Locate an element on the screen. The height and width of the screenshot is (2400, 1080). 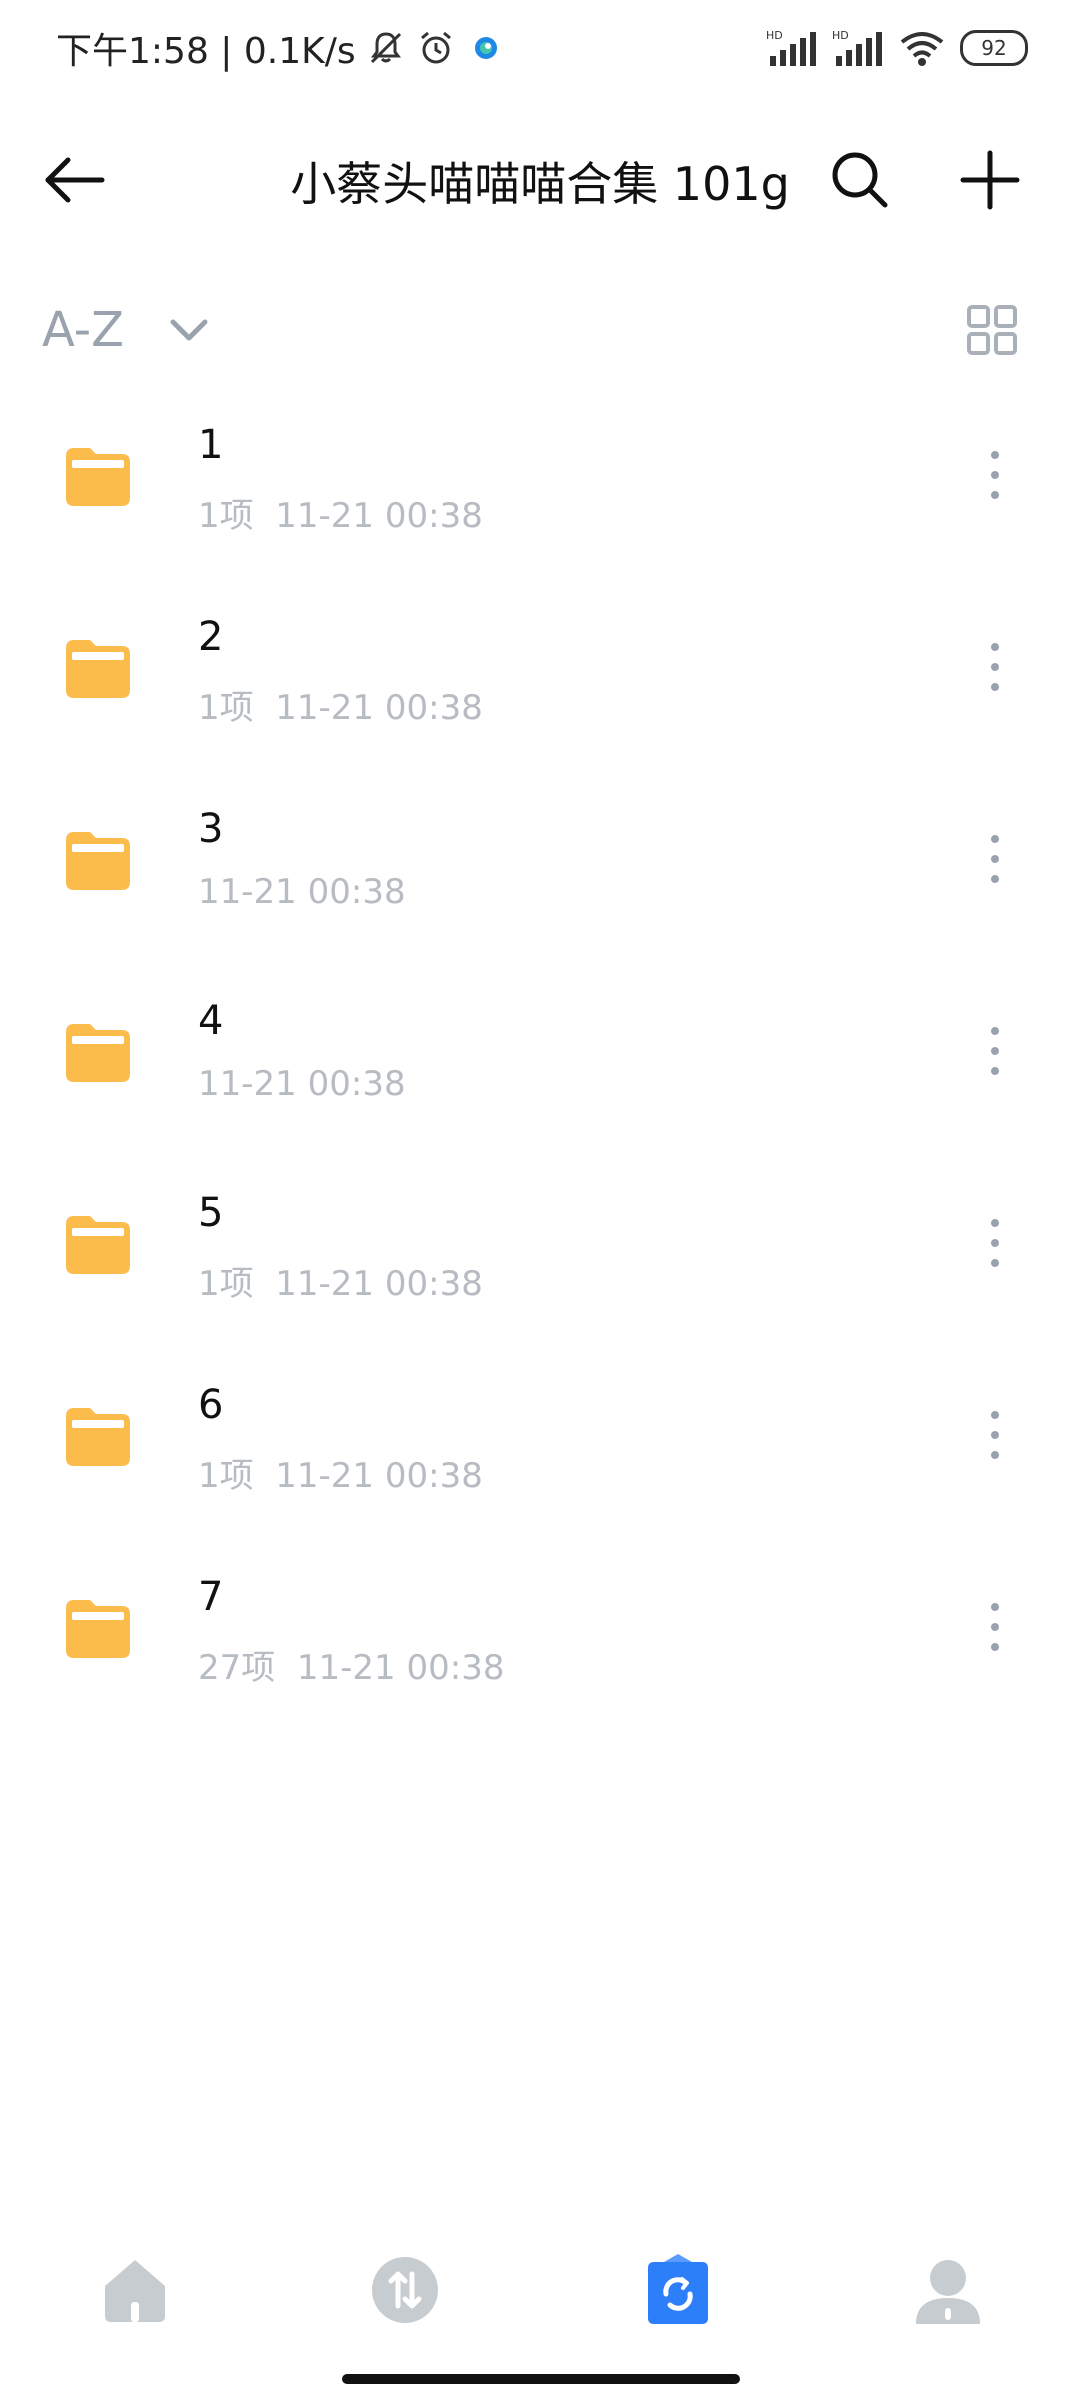
list-item: 5 1项 11-21 00:38 is located at coordinates (540, 1264).